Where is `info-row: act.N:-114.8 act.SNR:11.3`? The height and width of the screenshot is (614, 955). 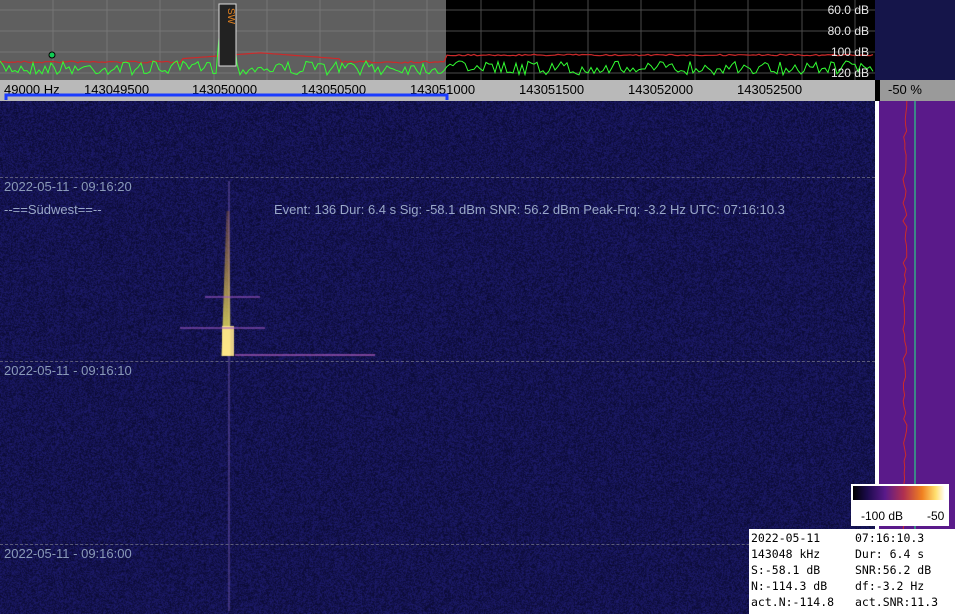
info-row: act.N:-114.8 act.SNR:11.3 is located at coordinates (845, 602).